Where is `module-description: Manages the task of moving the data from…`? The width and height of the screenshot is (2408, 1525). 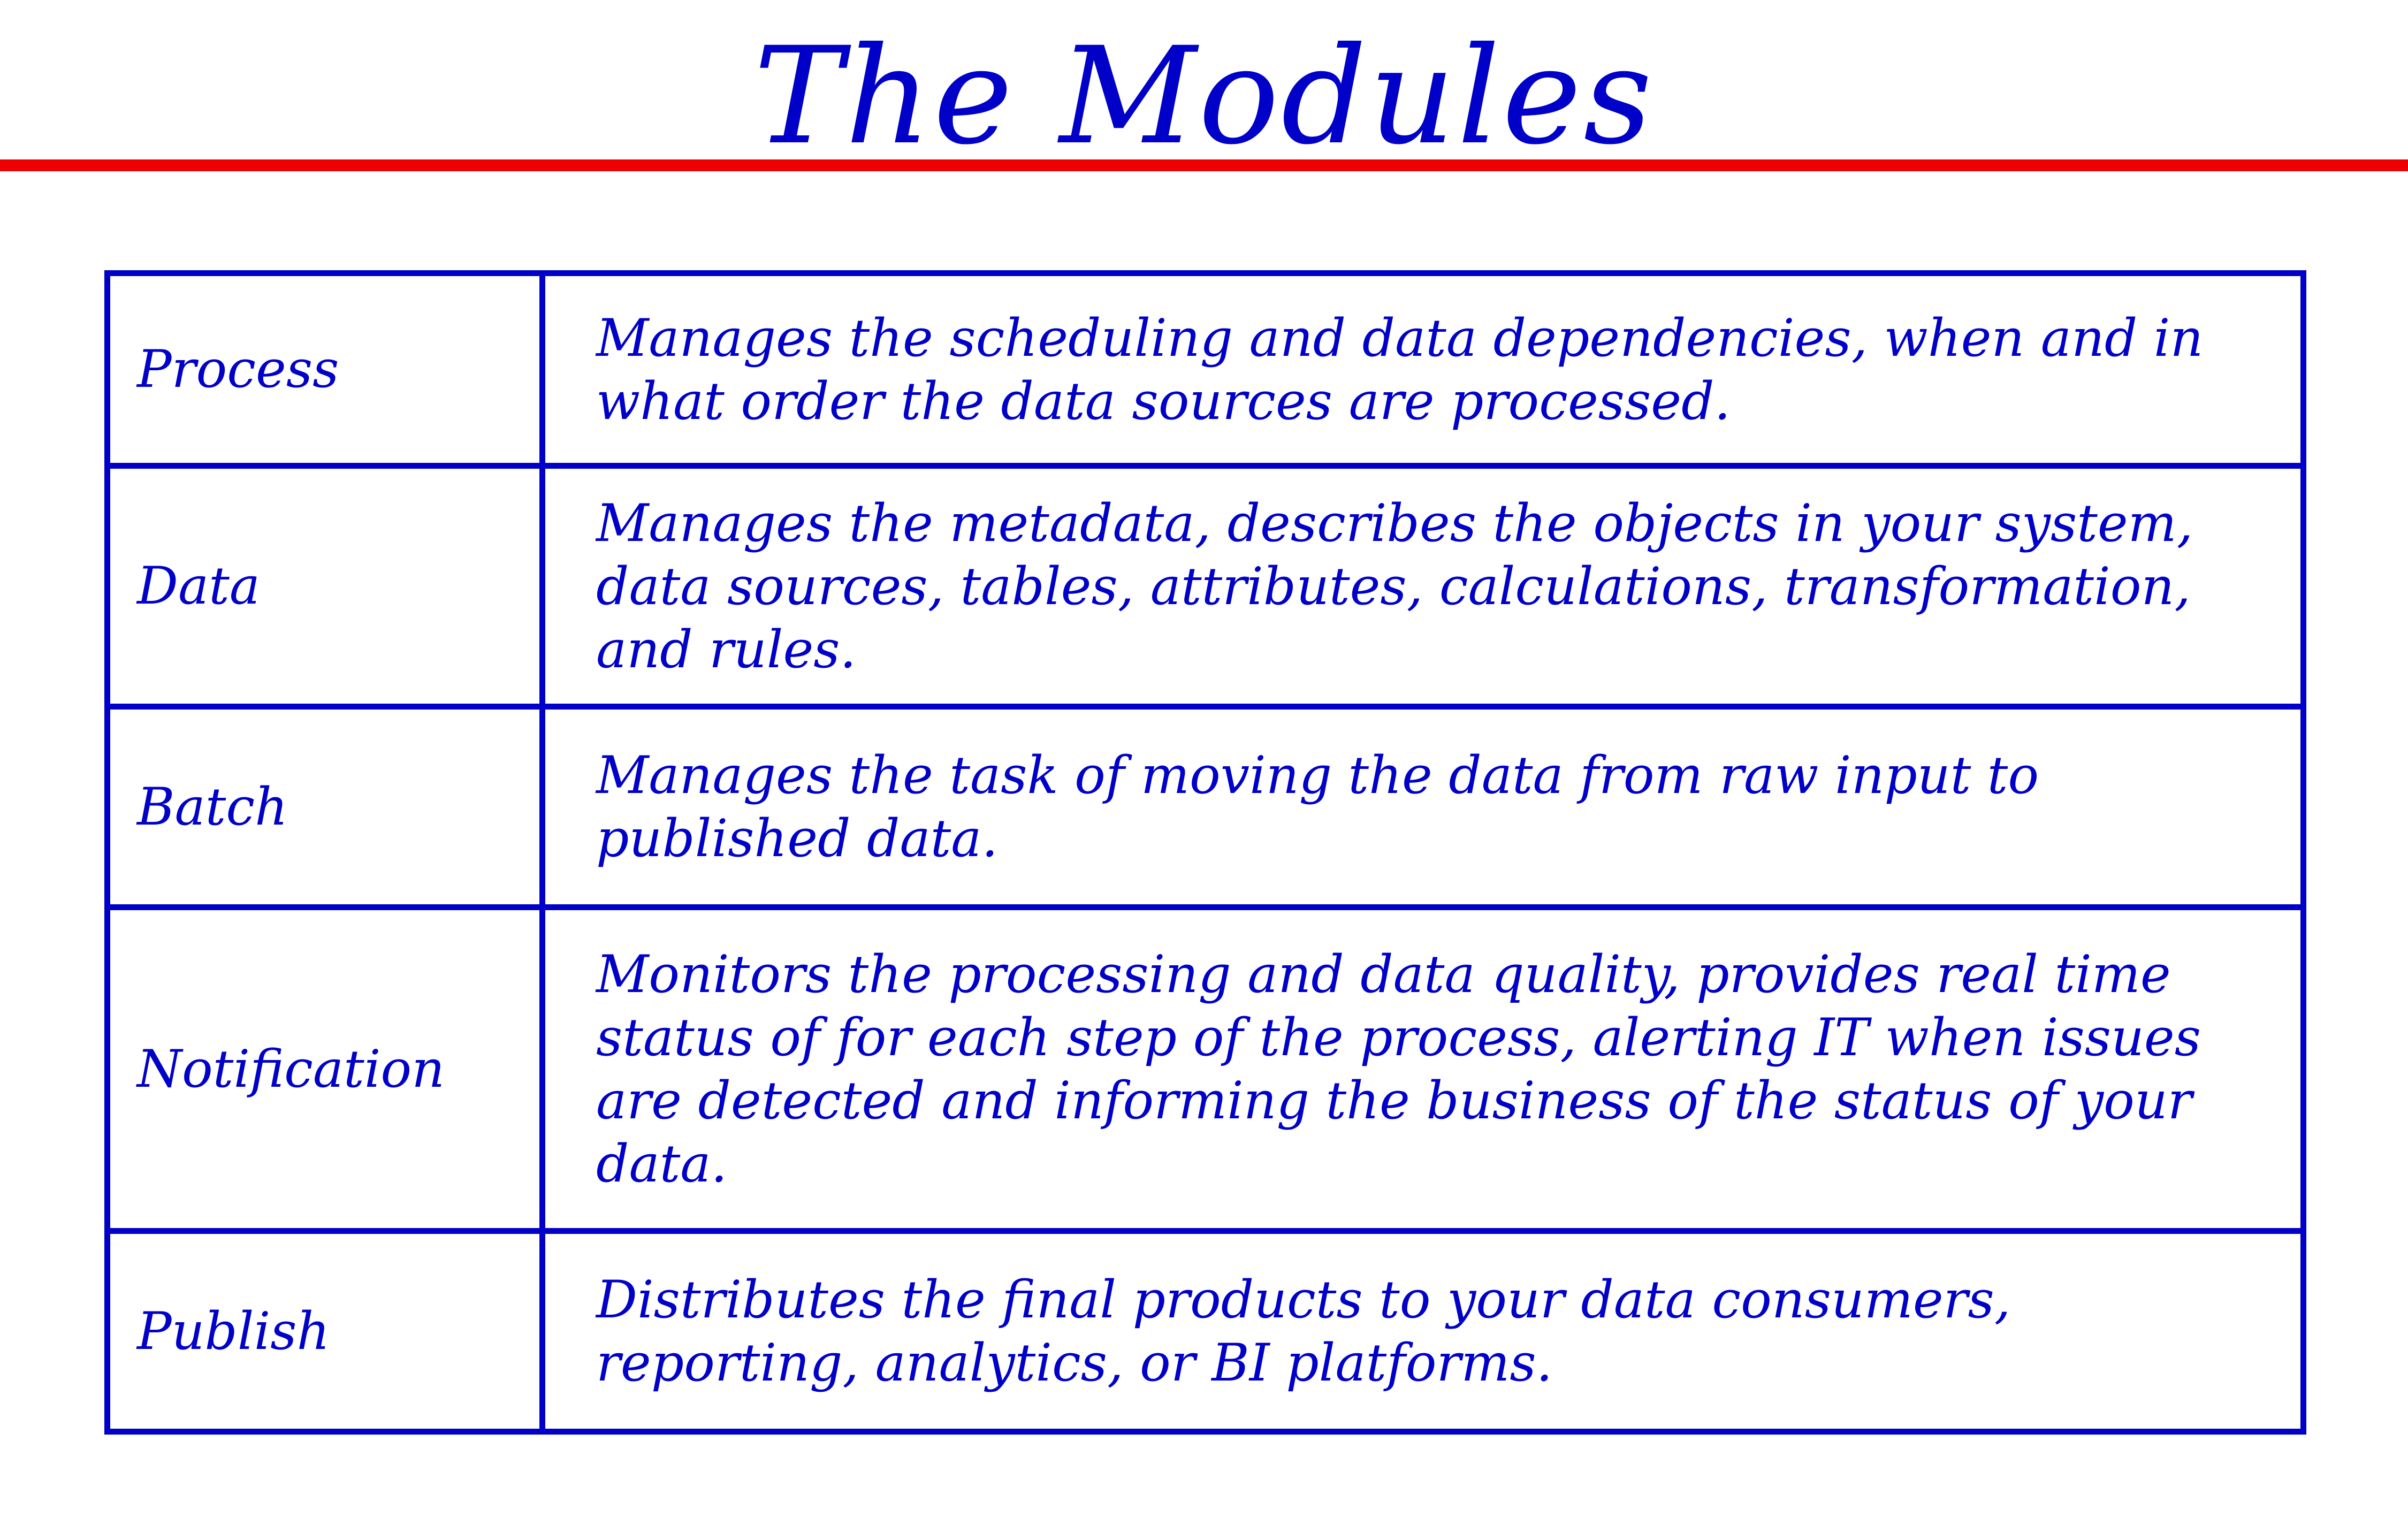 module-description: Manages the task of moving the data from… is located at coordinates (1422, 807).